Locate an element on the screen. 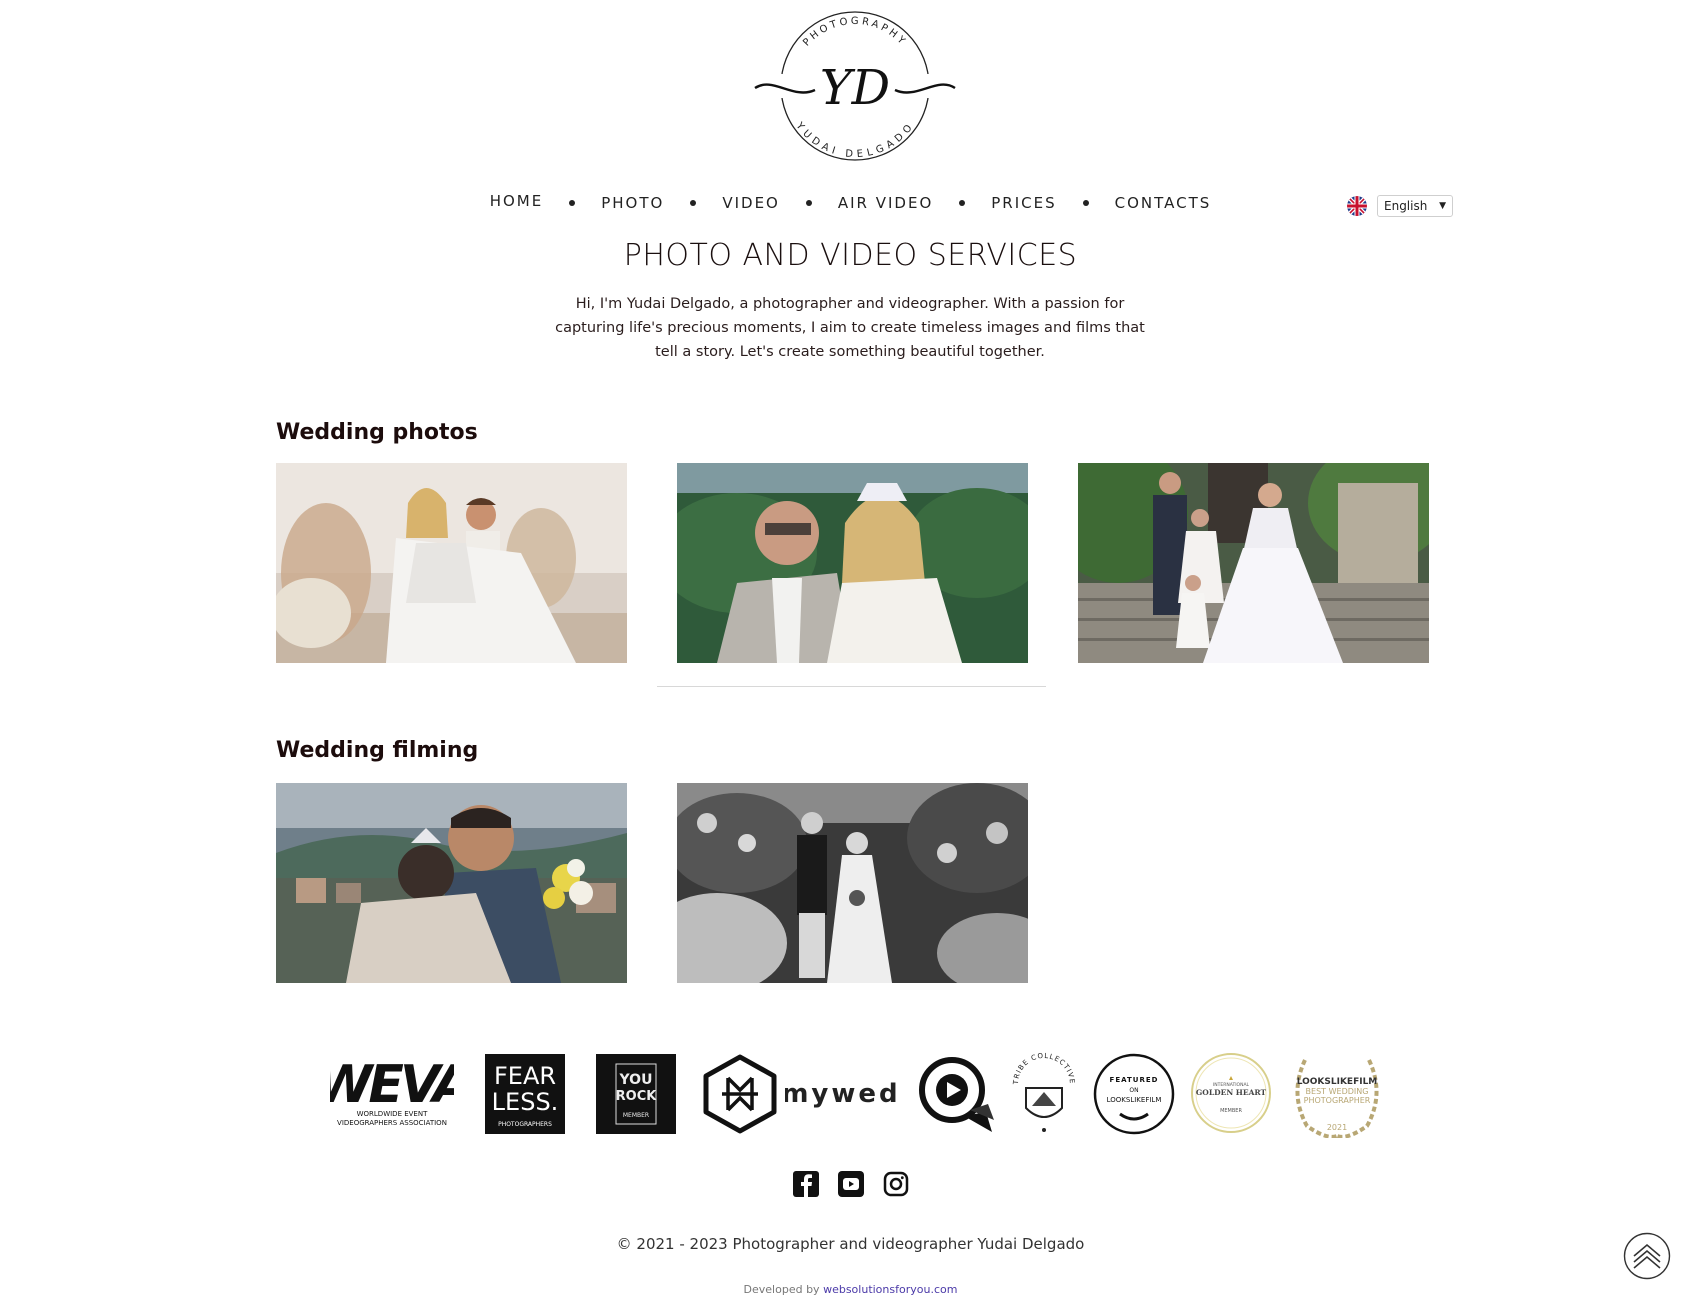 The image size is (1701, 1303). golden-heart-badge: INTERNATIONAL GOLDEN HEART MEMBER is located at coordinates (1231, 1093).